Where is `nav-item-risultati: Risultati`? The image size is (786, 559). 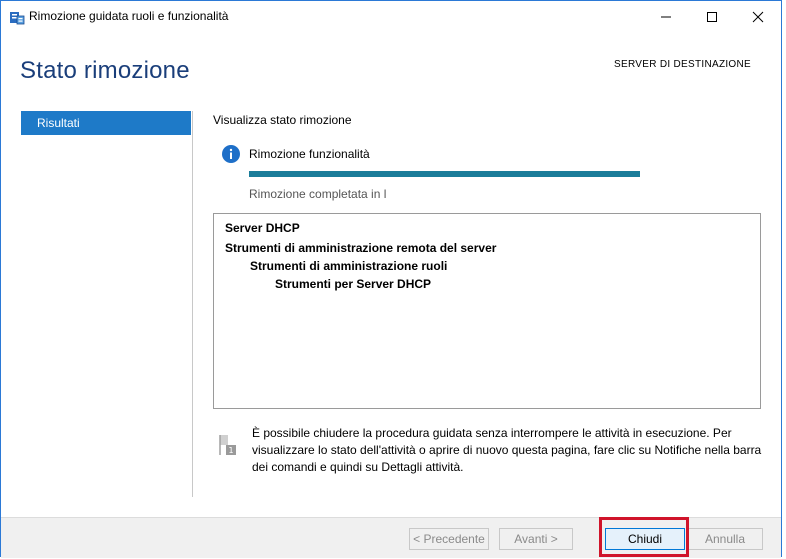 nav-item-risultati: Risultati is located at coordinates (106, 123).